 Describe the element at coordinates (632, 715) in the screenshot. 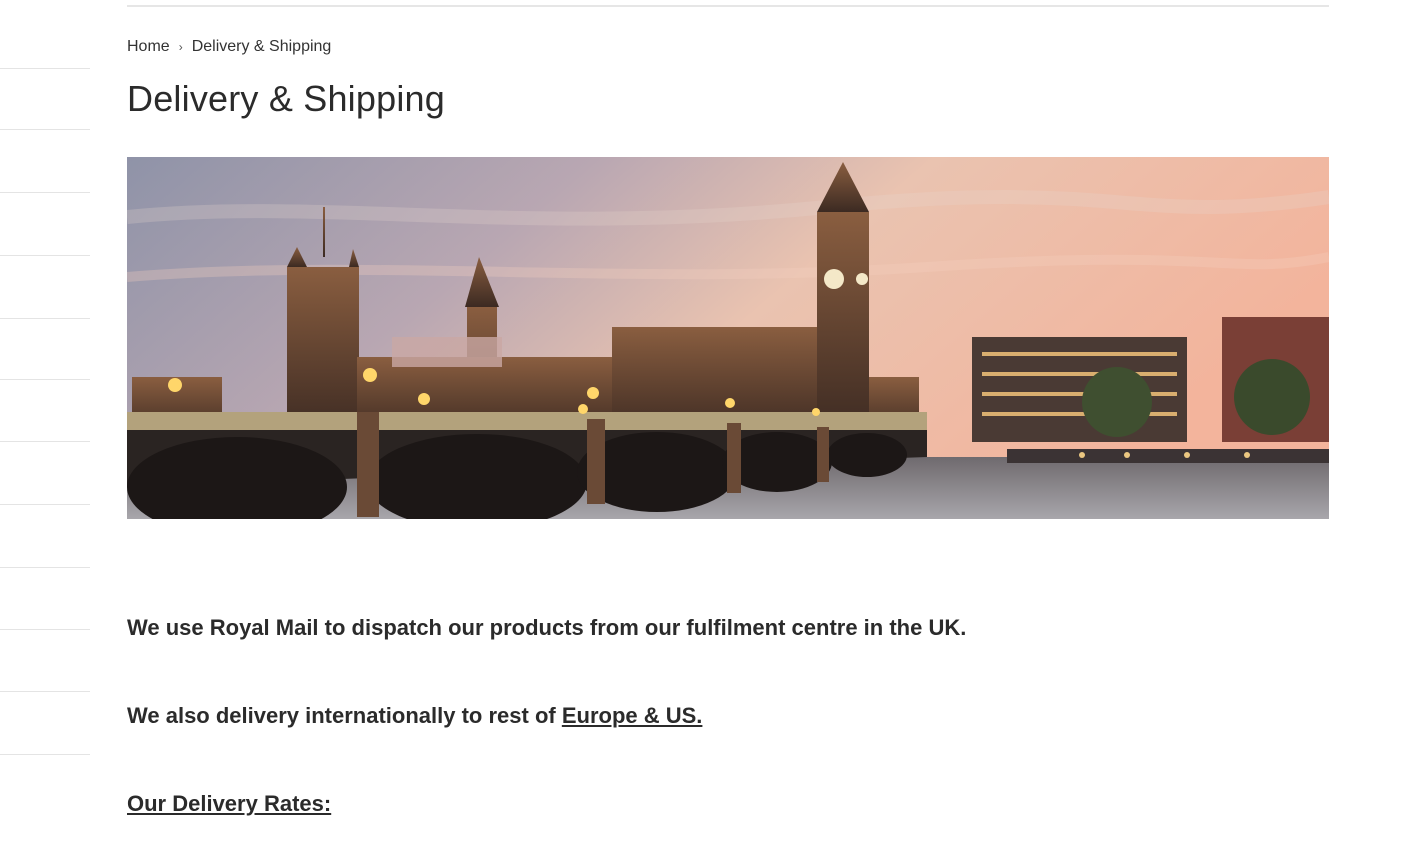

I see `europe-us-link: Europe & US.` at that location.